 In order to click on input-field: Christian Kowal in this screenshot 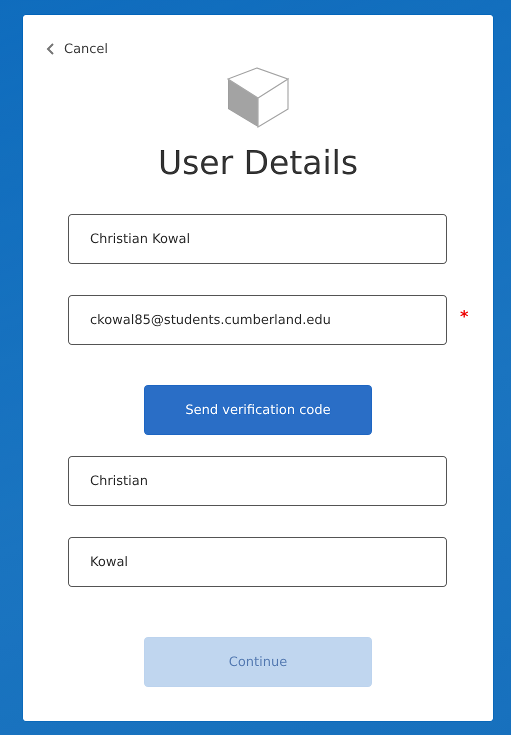, I will do `click(257, 239)`.